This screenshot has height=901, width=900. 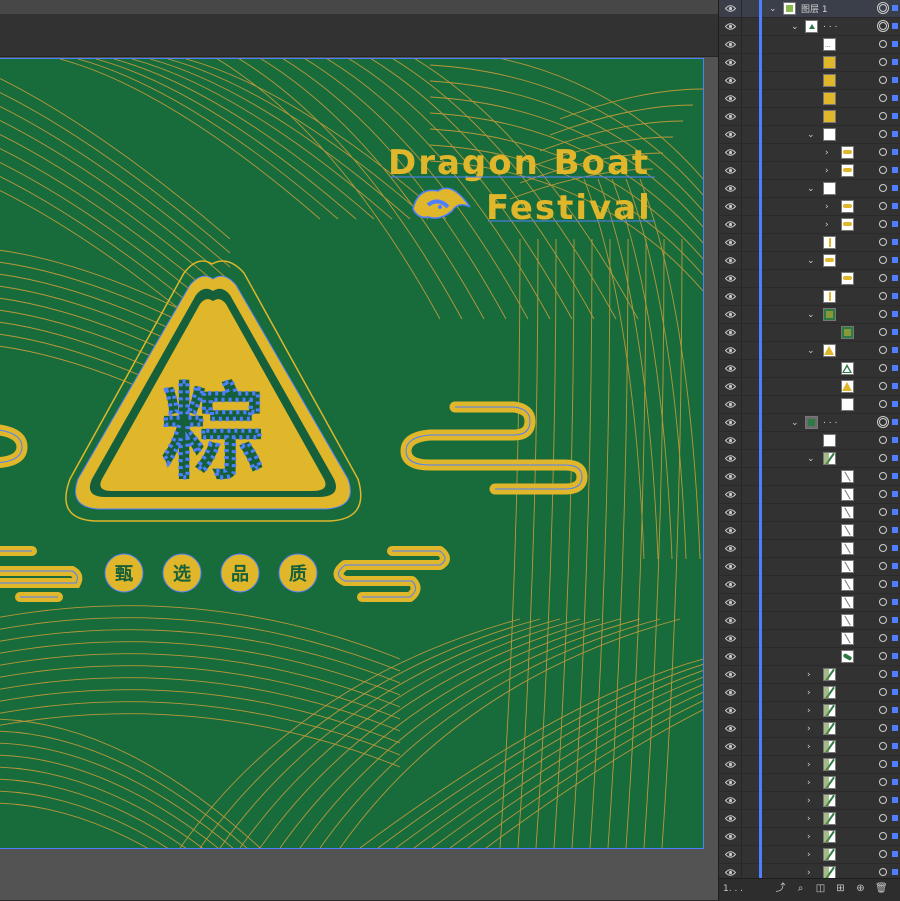 I want to click on new-sublayer-icon: ⊞, so click(x=840, y=888).